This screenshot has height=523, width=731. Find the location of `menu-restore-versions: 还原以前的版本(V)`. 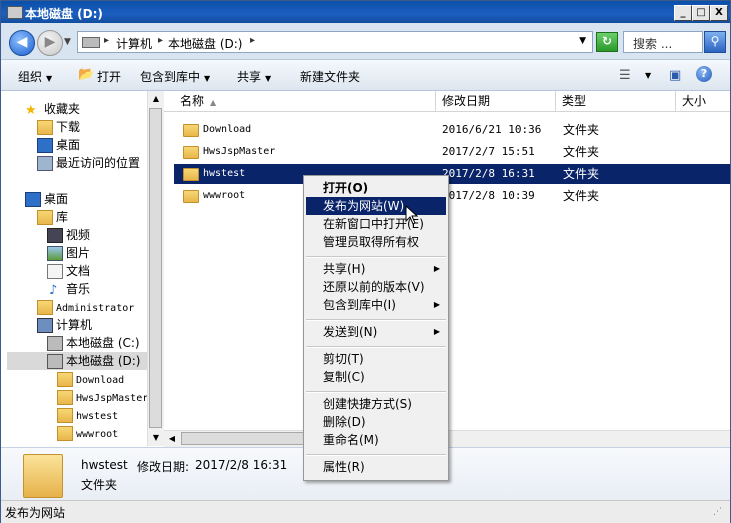

menu-restore-versions: 还原以前的版本(V) is located at coordinates (376, 287).